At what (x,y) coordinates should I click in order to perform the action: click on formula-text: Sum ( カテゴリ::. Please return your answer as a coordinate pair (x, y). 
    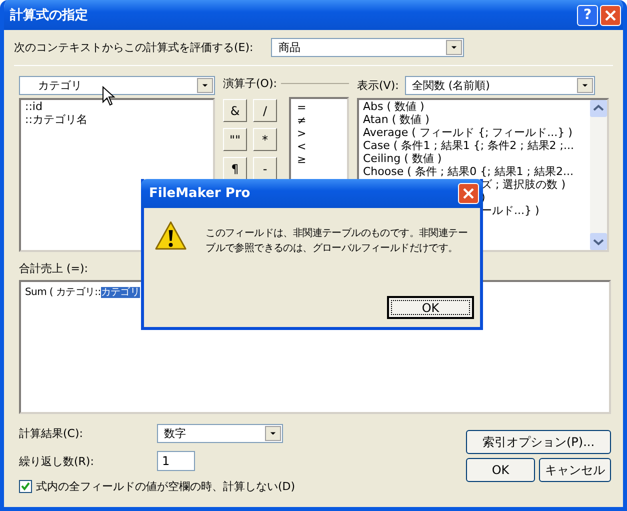
    Looking at the image, I should click on (63, 292).